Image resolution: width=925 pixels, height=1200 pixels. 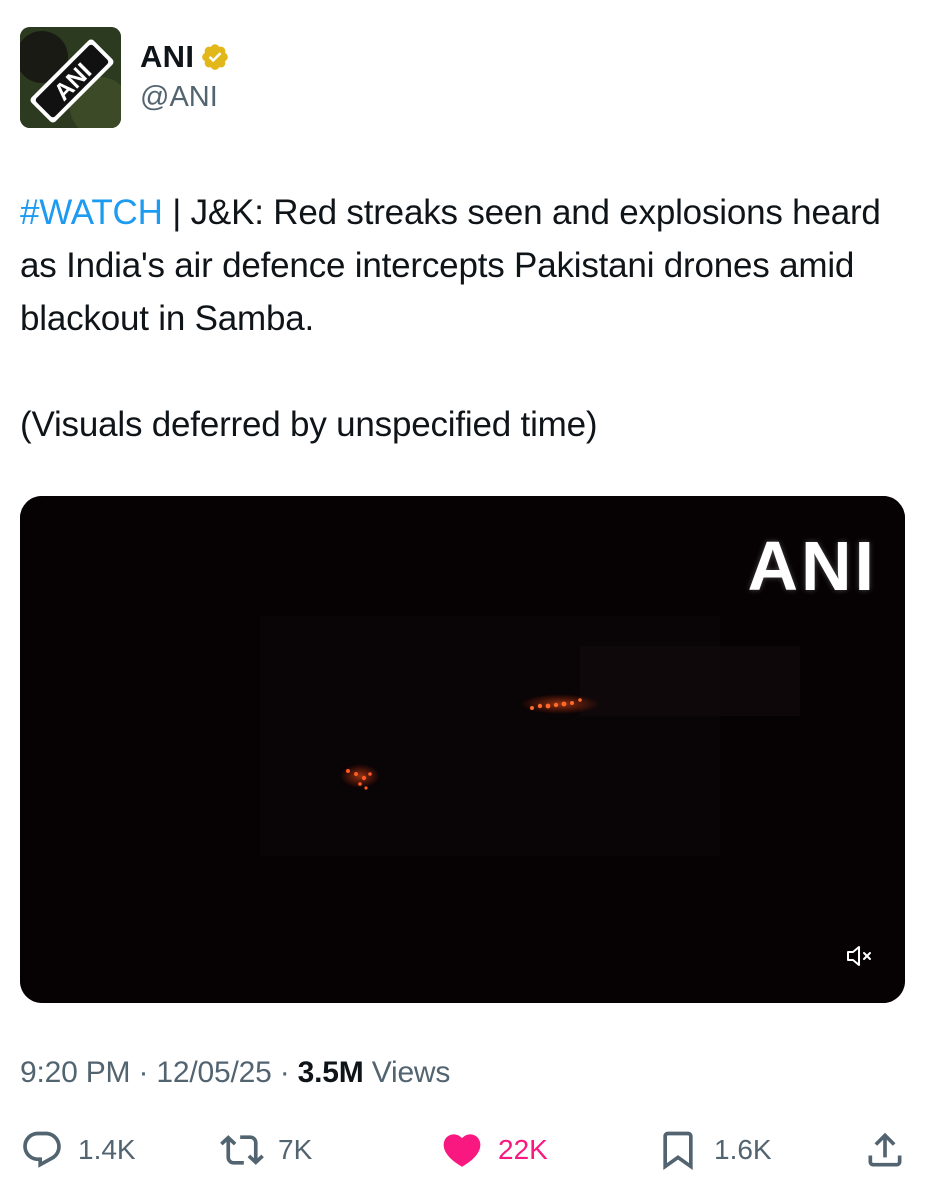 I want to click on bookmark-icon, so click(x=678, y=1151).